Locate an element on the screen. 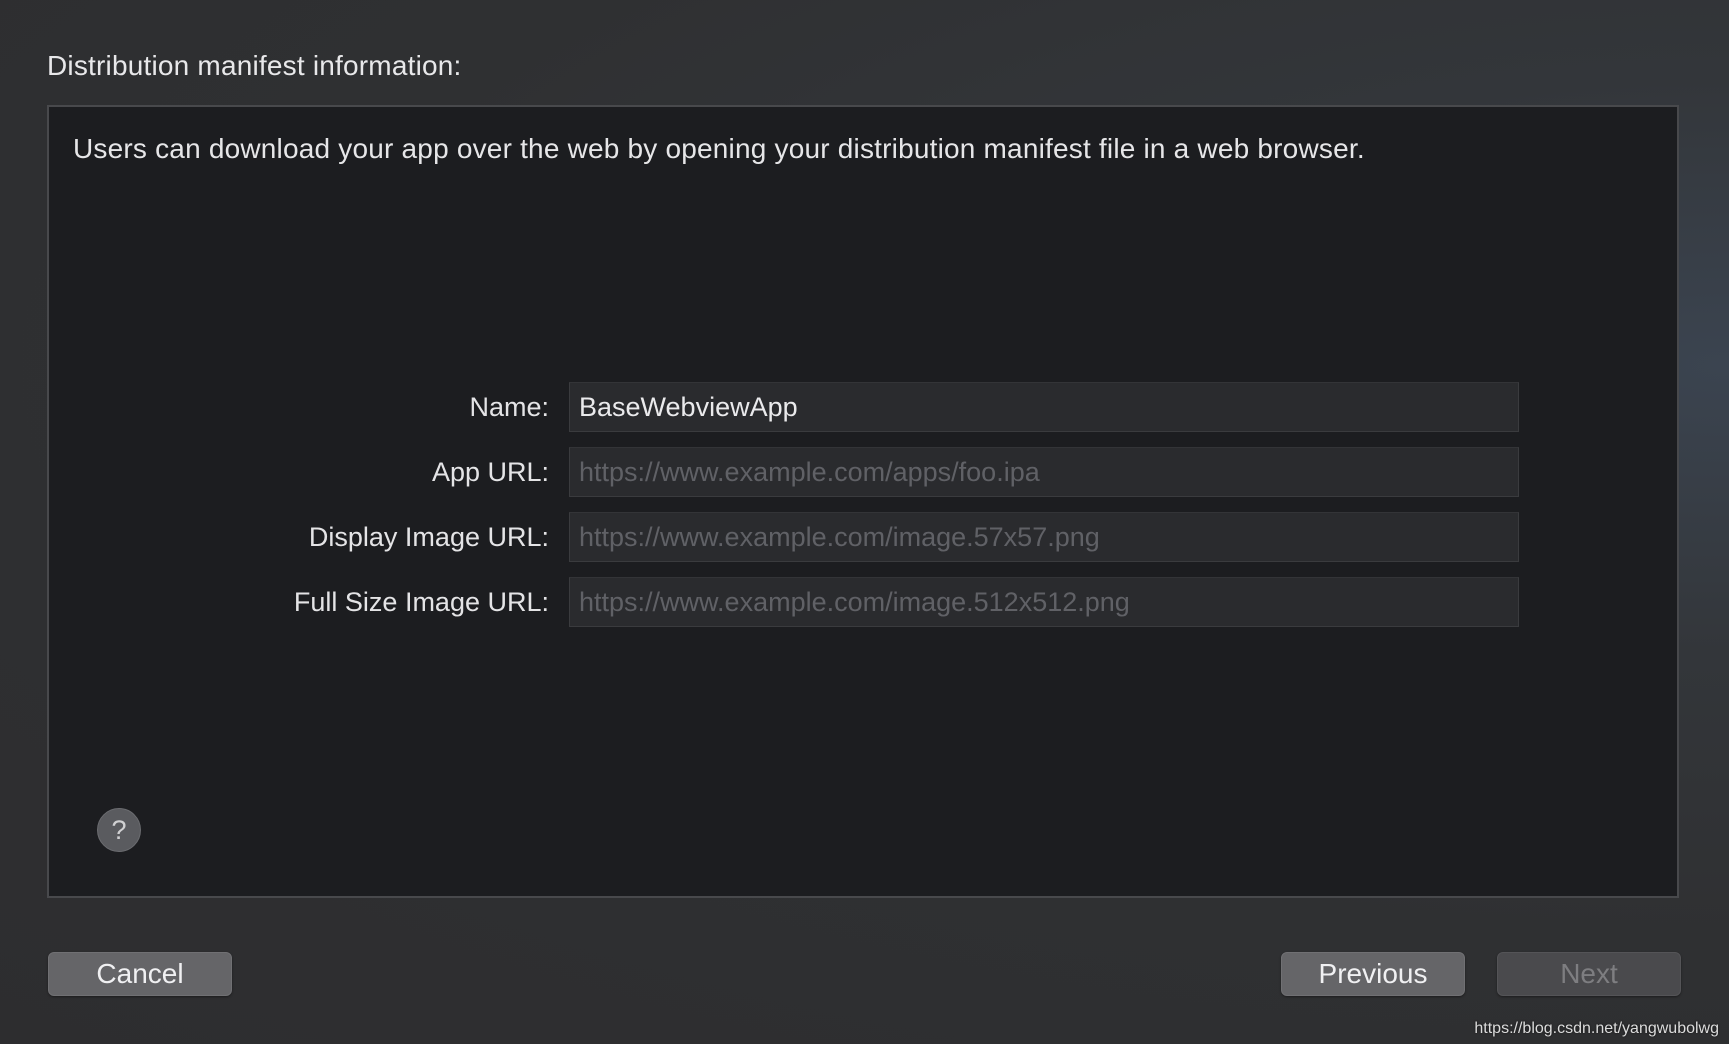  app-url-input is located at coordinates (1044, 472).